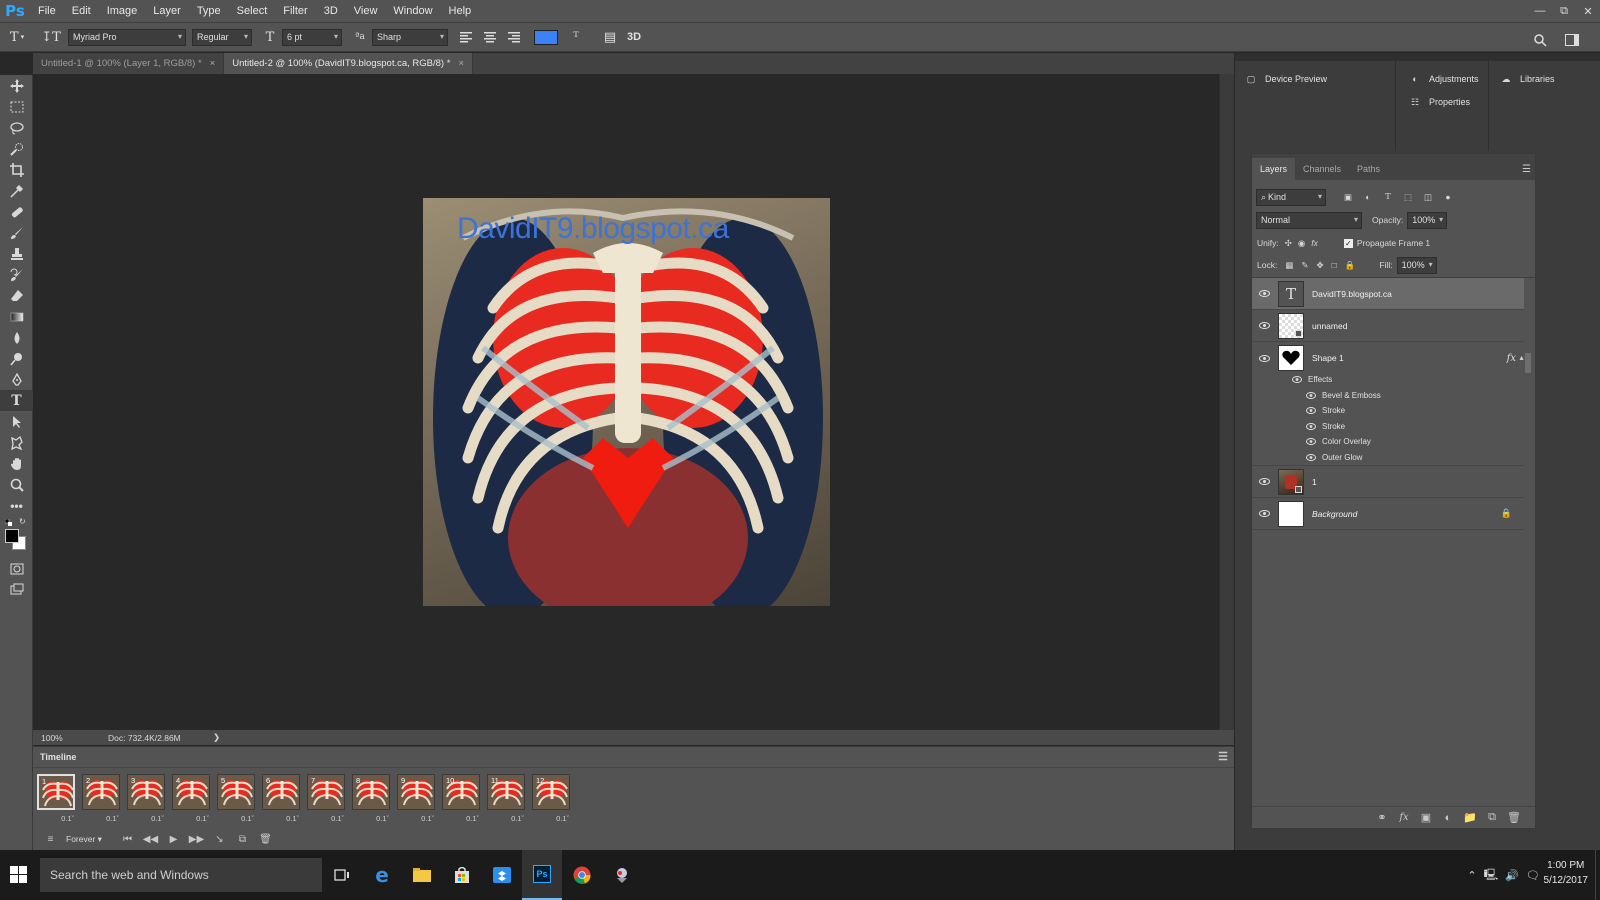 This screenshot has height=900, width=1600. I want to click on action-center-icon: 🗨, so click(1533, 875).